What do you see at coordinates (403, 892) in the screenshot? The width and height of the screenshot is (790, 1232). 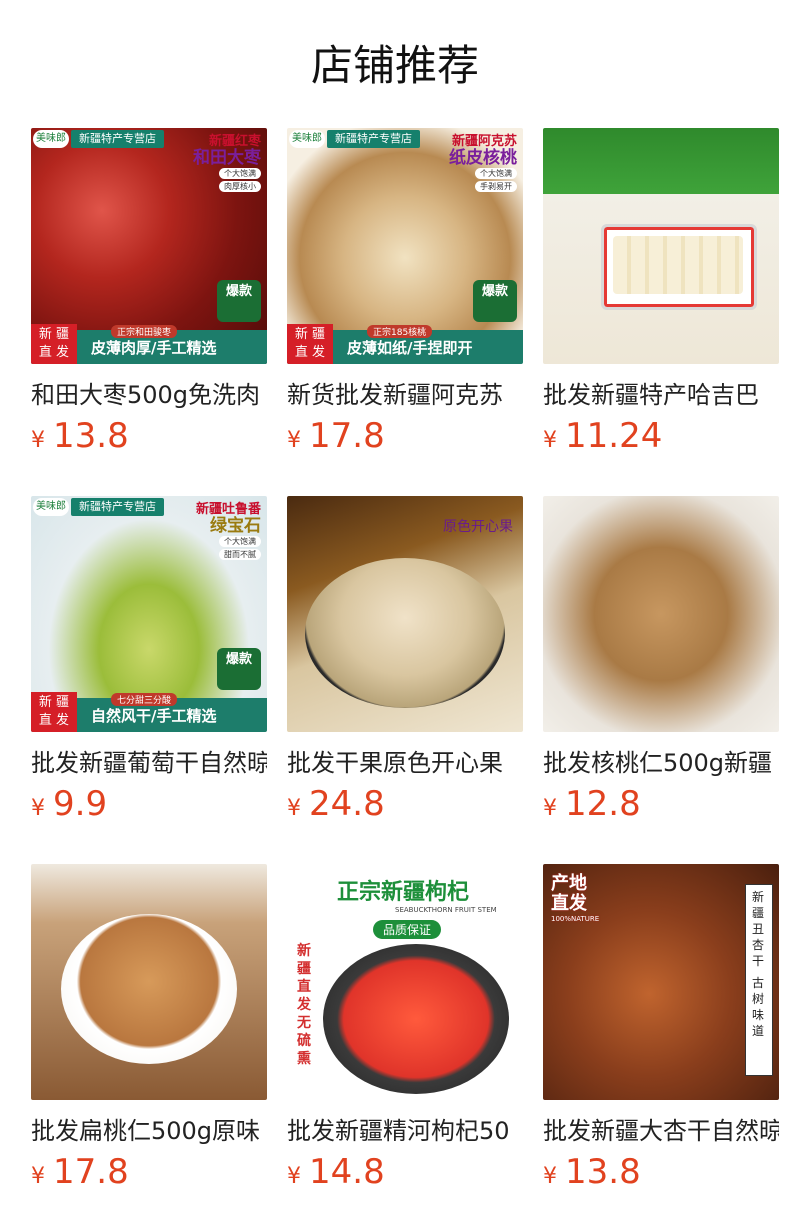 I see `image-headline: 正宗新疆枸杞` at bounding box center [403, 892].